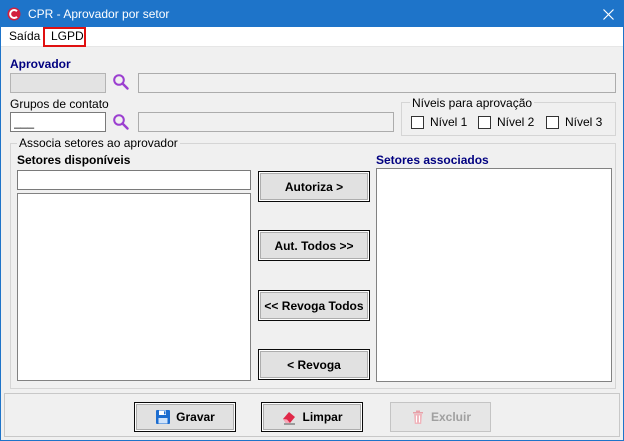  What do you see at coordinates (40, 64) in the screenshot?
I see `aprovador-label: Aprovador` at bounding box center [40, 64].